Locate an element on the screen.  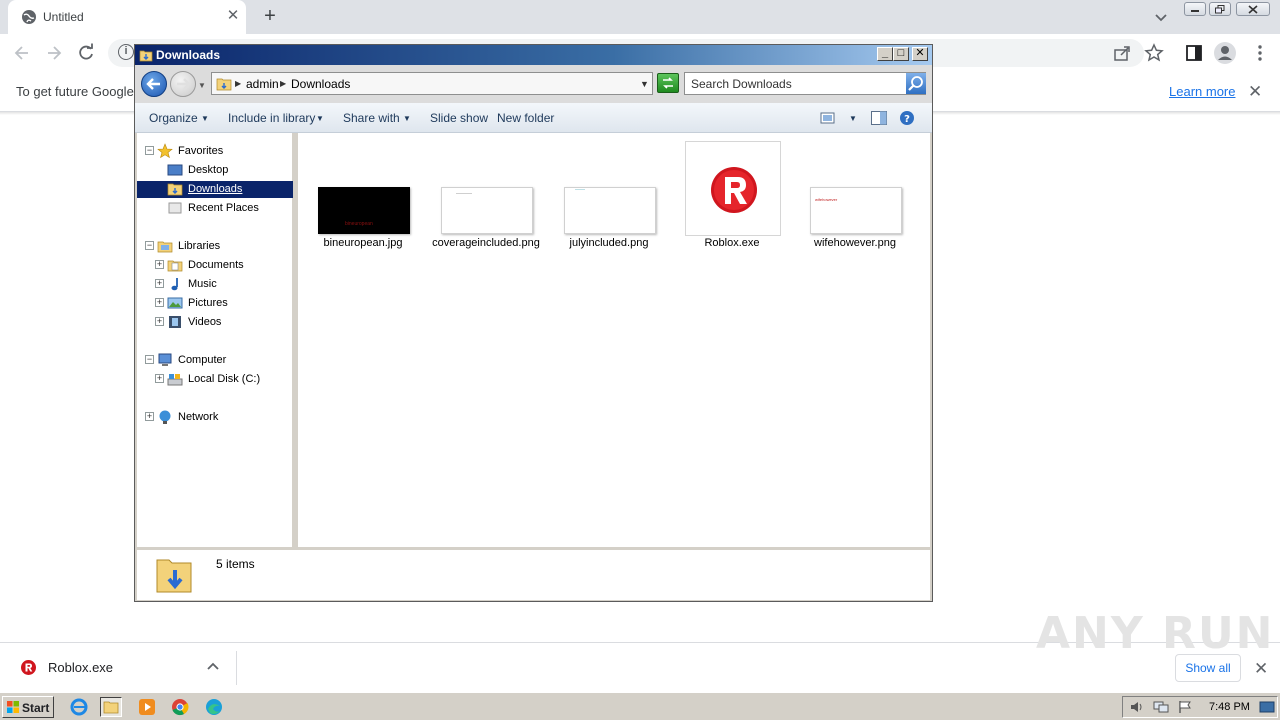
tree-desktop: Desktop is located at coordinates (229, 170).